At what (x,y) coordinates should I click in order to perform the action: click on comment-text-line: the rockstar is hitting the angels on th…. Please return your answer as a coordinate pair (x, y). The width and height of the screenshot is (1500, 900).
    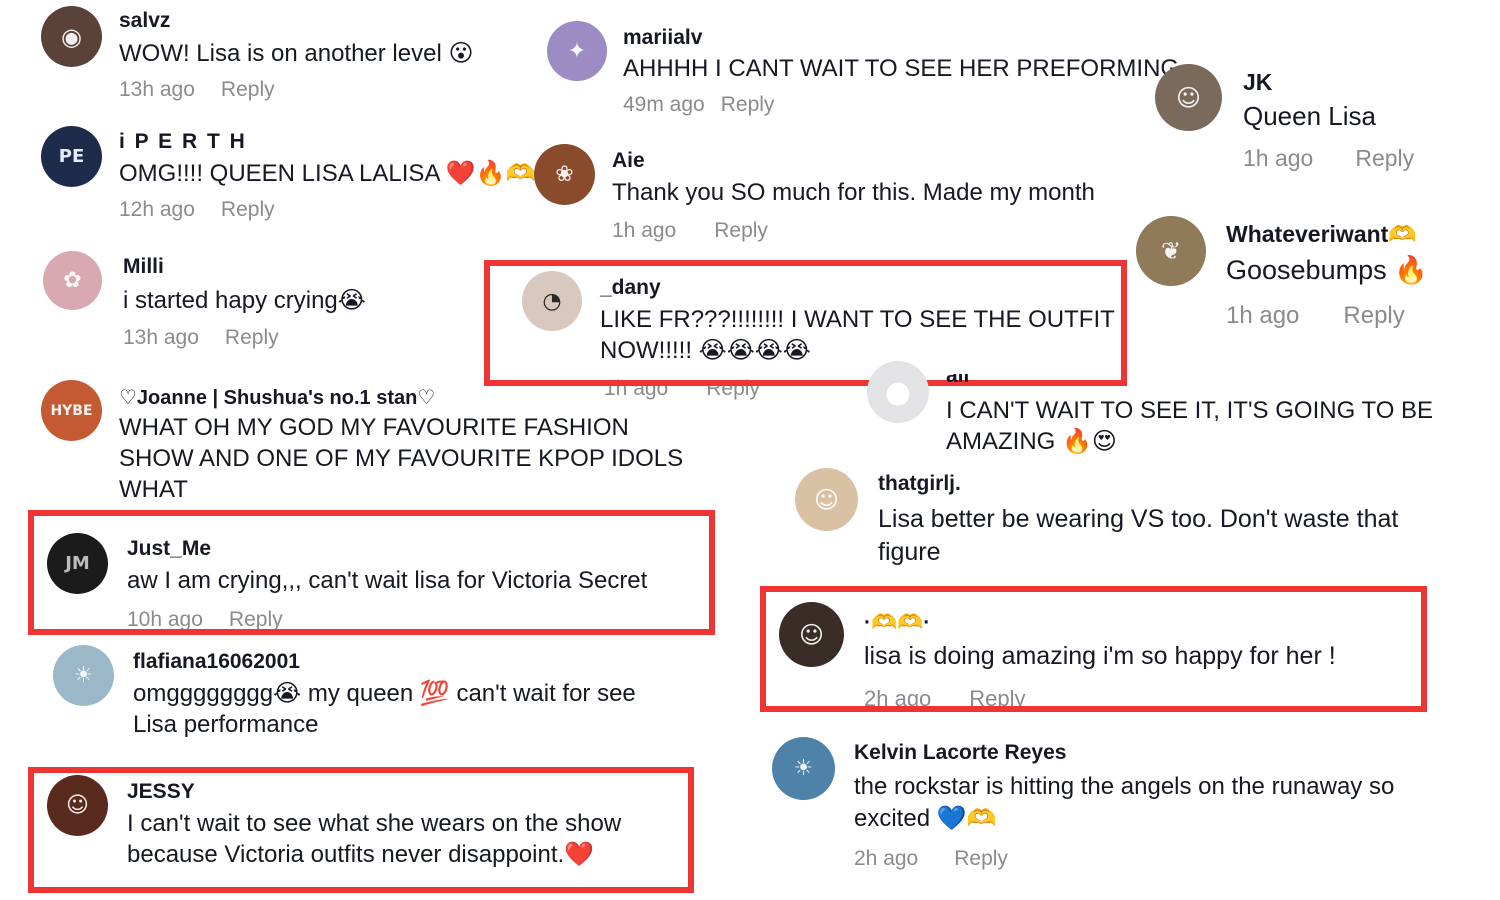
    Looking at the image, I should click on (1124, 786).